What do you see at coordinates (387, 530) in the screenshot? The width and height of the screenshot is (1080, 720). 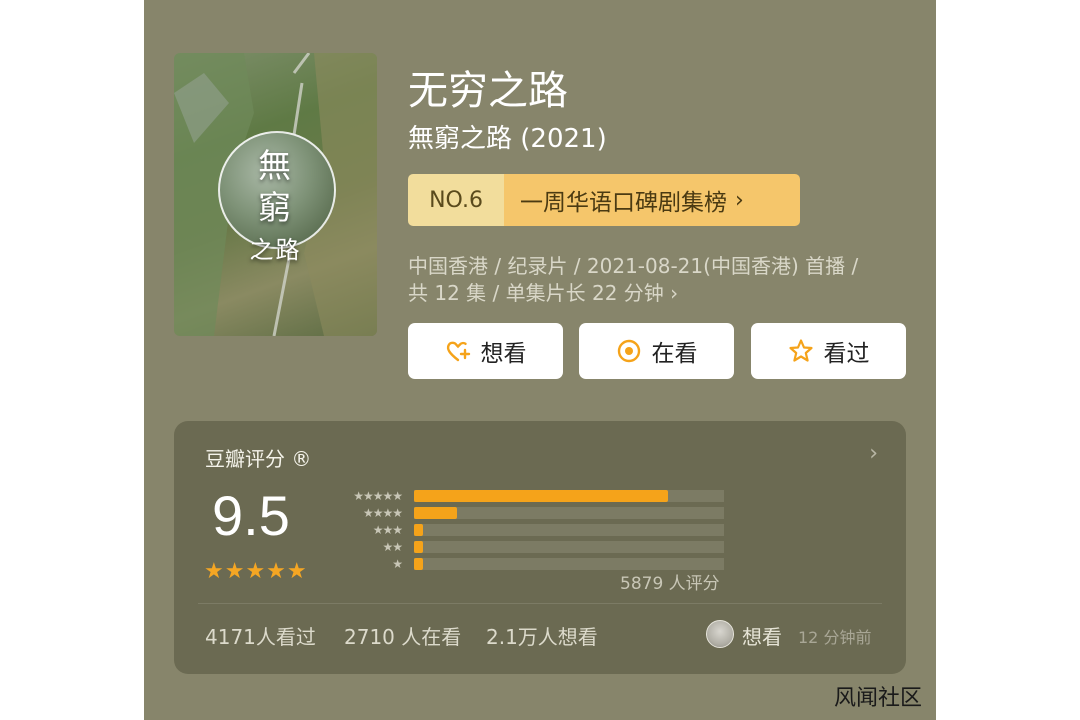 I see `rating-row-stars: ★★★` at bounding box center [387, 530].